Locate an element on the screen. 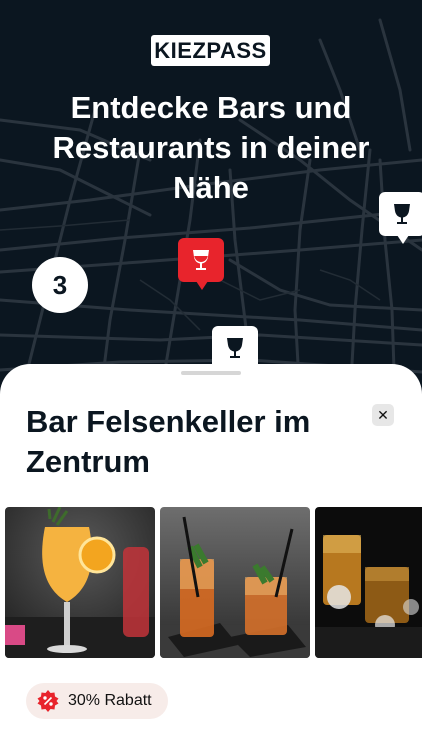  discount-badge: 30% Rabatt is located at coordinates (97, 701).